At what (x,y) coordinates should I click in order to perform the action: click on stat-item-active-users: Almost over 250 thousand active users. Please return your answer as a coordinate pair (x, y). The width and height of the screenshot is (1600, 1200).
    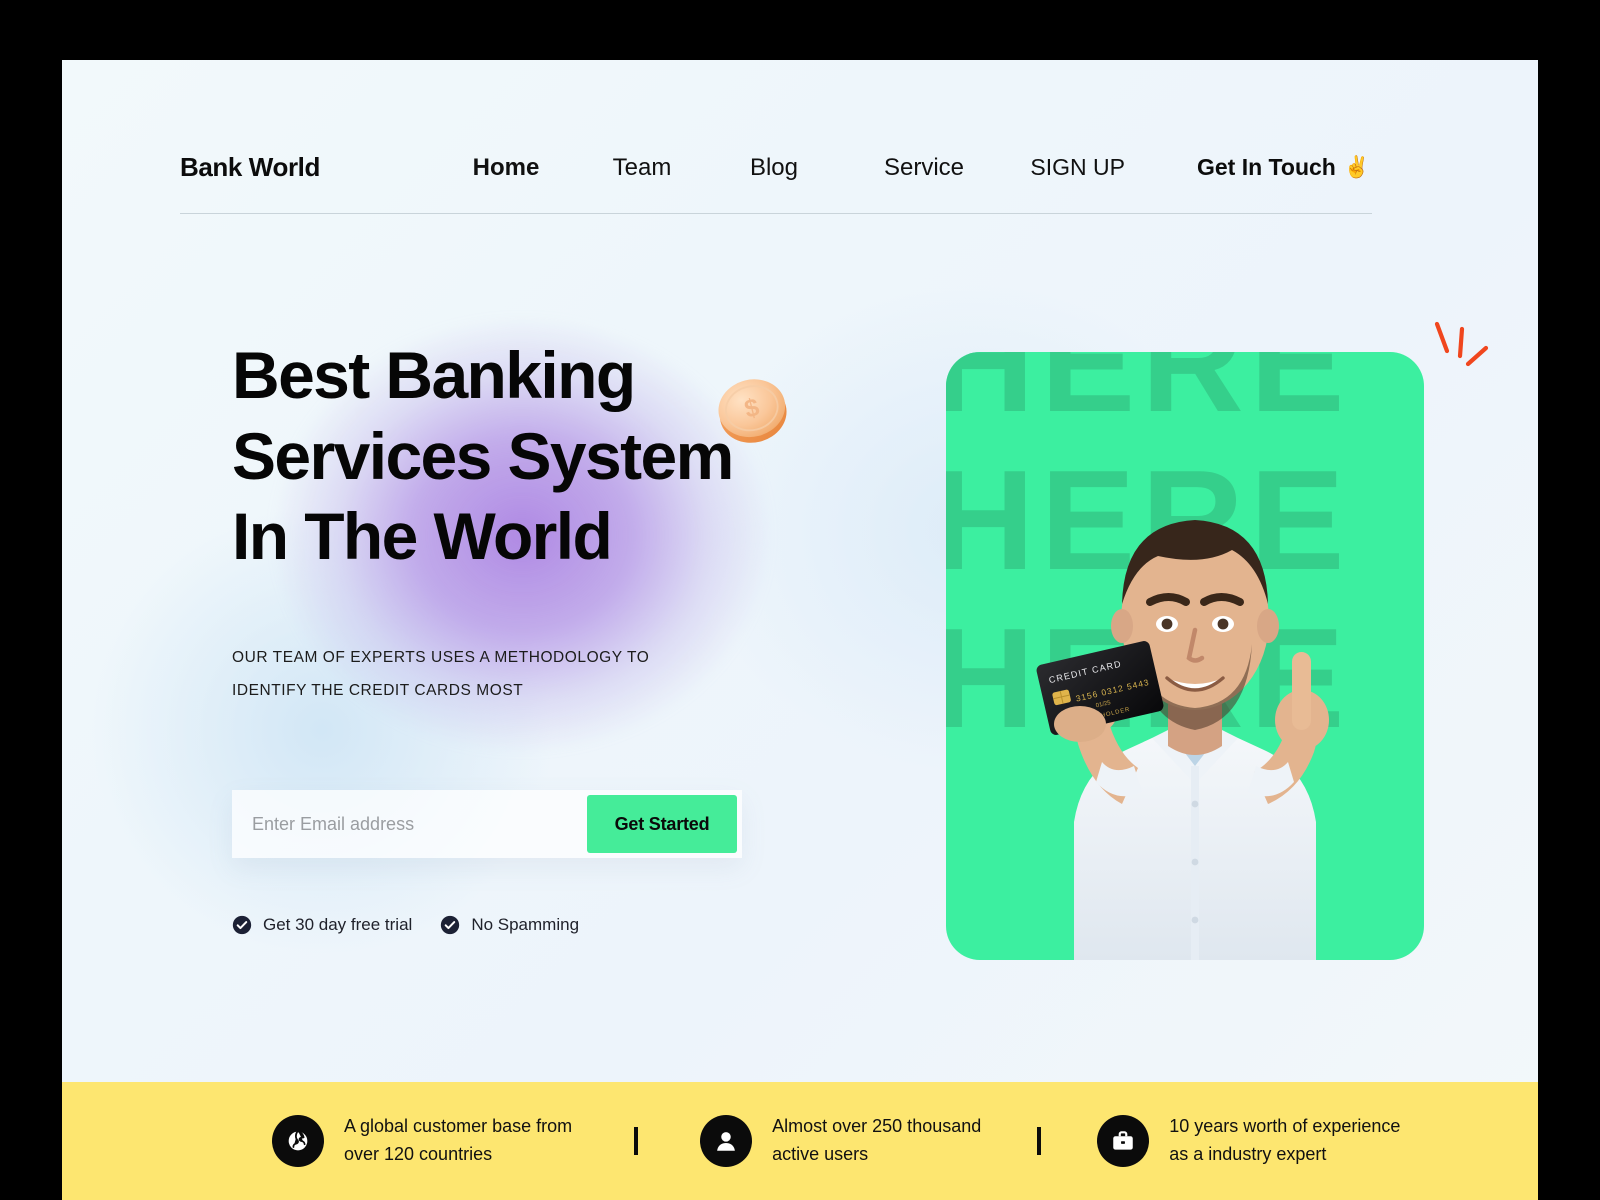
    Looking at the image, I should click on (840, 1141).